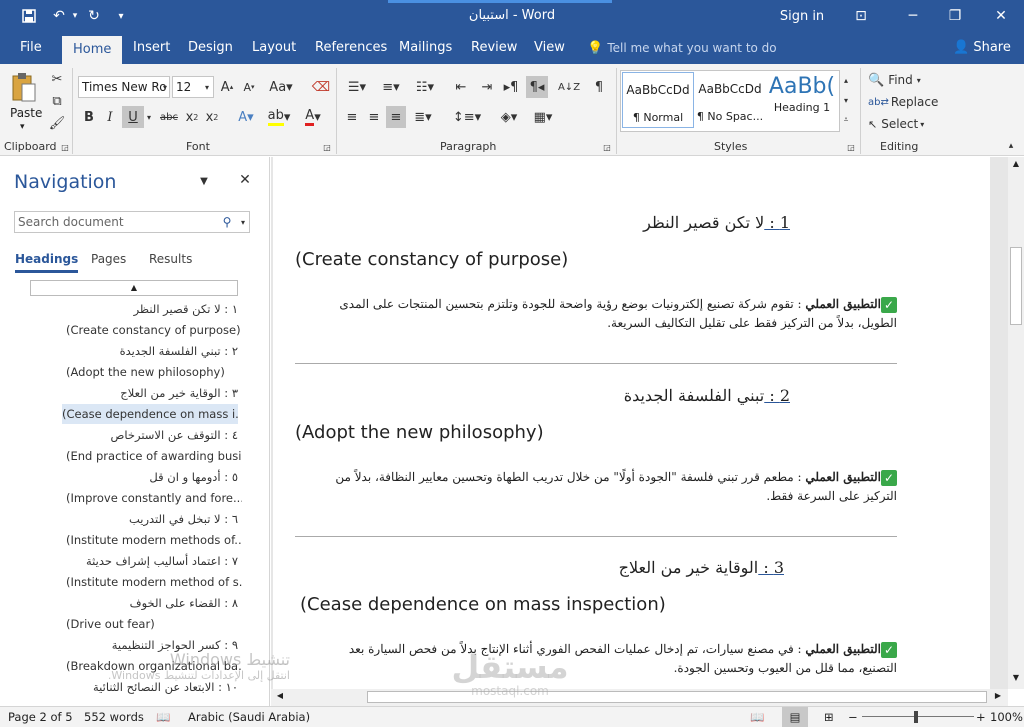 Image resolution: width=1024 pixels, height=727 pixels. Describe the element at coordinates (846, 80) in the screenshot. I see `styles-scroll-up-icon: ▴` at that location.